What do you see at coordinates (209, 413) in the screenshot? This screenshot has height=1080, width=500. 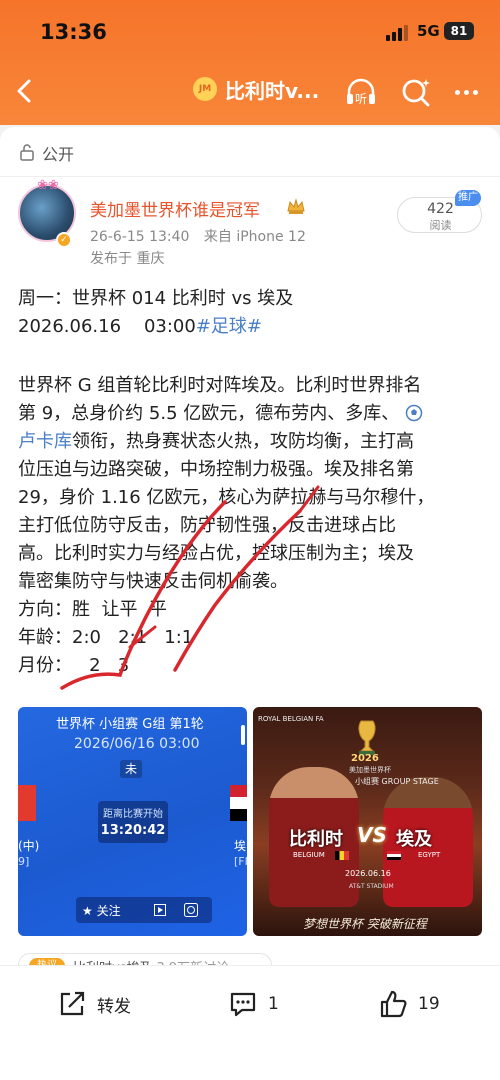 I see `post-para-text: 第 9，总身价约 5.5 亿欧元，德布劳内、多库、` at bounding box center [209, 413].